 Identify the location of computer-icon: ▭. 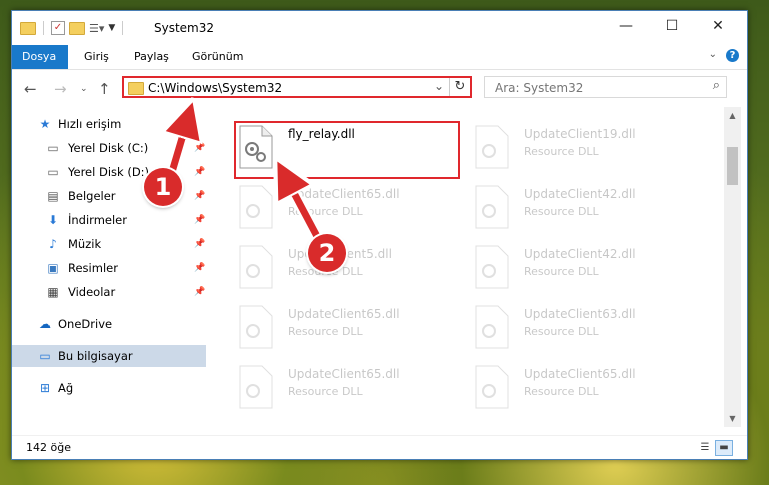
(45, 356).